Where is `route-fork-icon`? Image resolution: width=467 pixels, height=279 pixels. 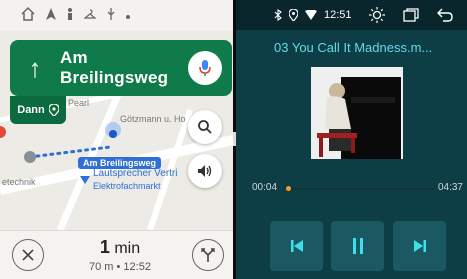 route-fork-icon is located at coordinates (208, 255).